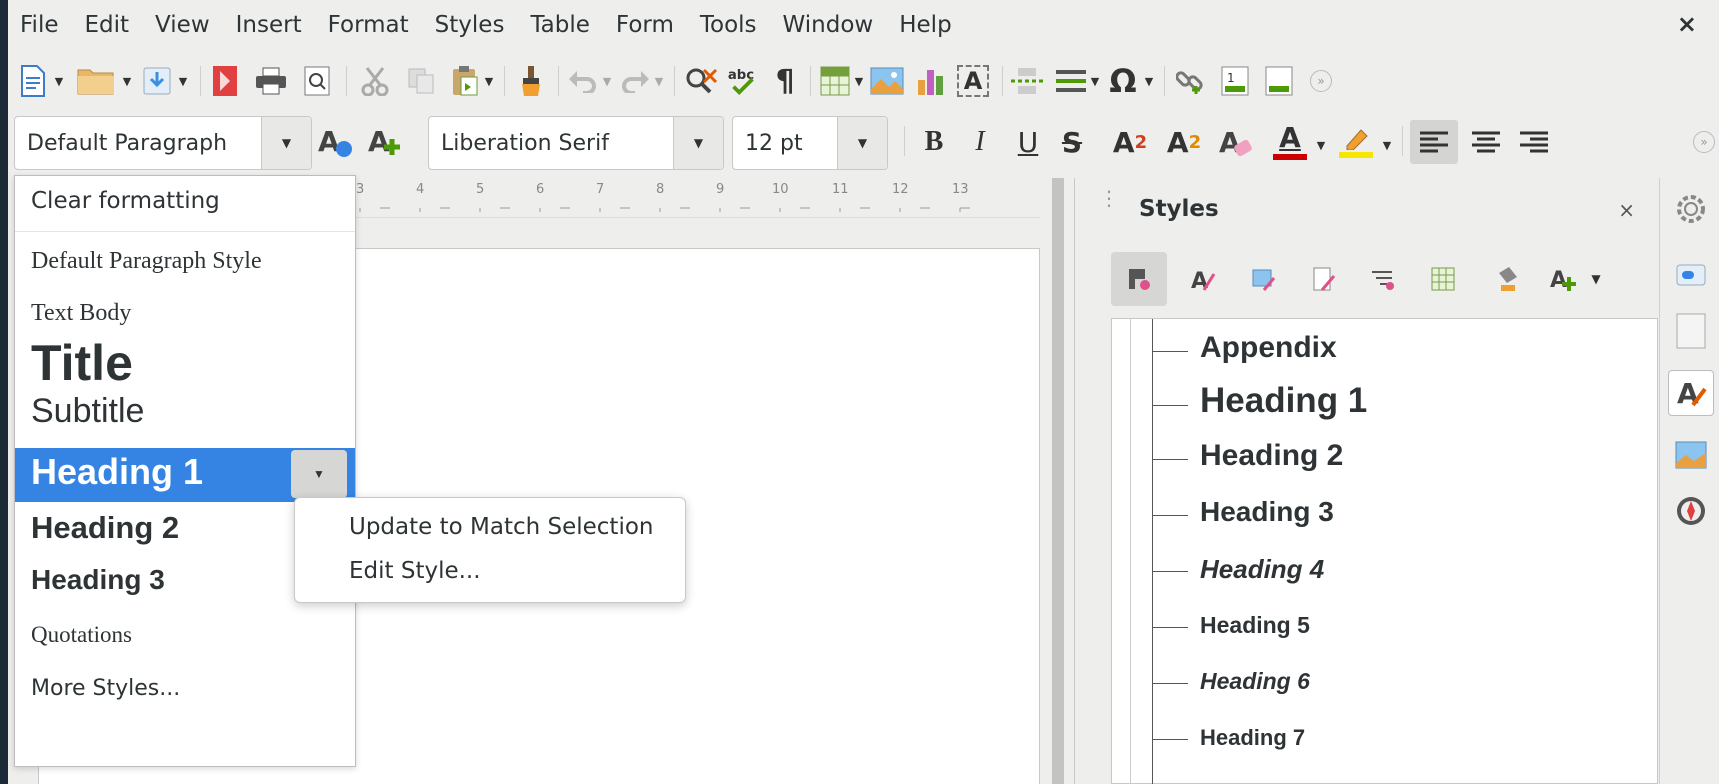 This screenshot has height=784, width=1719. What do you see at coordinates (185, 204) in the screenshot?
I see `clear-formatting-item: Clear formatting` at bounding box center [185, 204].